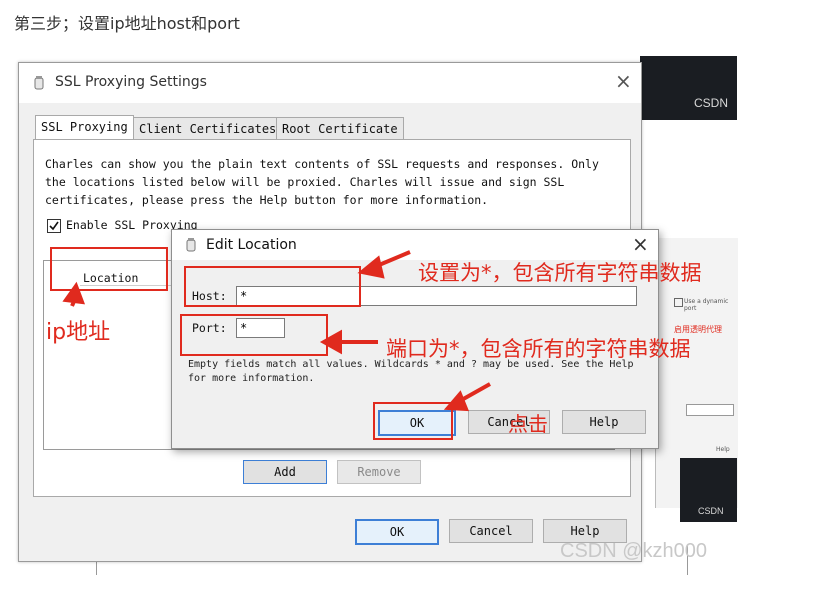 The width and height of the screenshot is (831, 595). What do you see at coordinates (413, 421) in the screenshot?
I see `ok-highlight-box` at bounding box center [413, 421].